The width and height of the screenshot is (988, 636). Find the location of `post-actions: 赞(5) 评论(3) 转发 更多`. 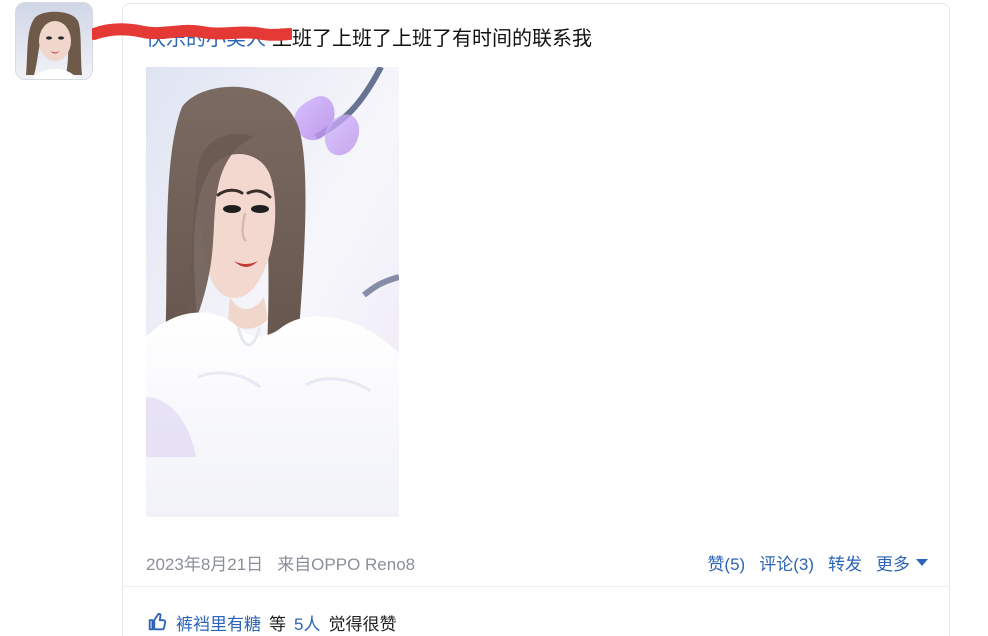

post-actions: 赞(5) 评论(3) 转发 更多 is located at coordinates (817, 562).